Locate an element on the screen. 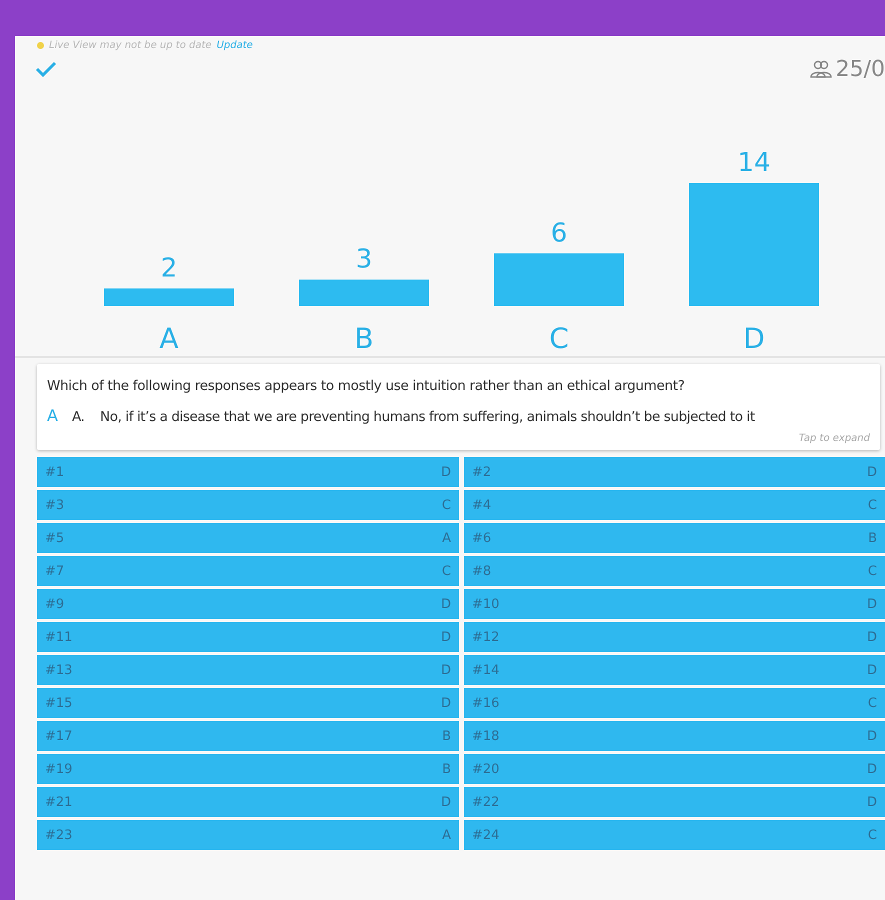 Image resolution: width=885 pixels, height=900 pixels. response-number: #5 is located at coordinates (54, 538).